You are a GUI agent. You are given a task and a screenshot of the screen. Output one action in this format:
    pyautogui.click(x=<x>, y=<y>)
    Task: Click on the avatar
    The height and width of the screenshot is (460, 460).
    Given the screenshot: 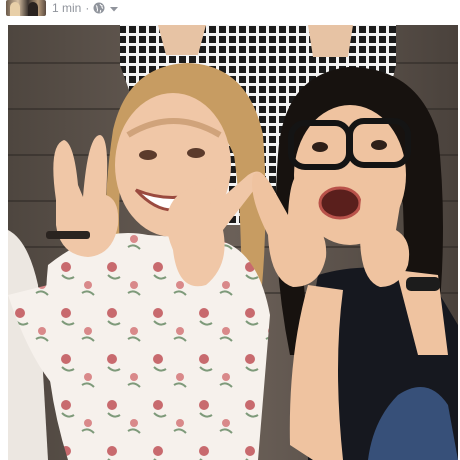 What is the action you would take?
    pyautogui.click(x=26, y=8)
    